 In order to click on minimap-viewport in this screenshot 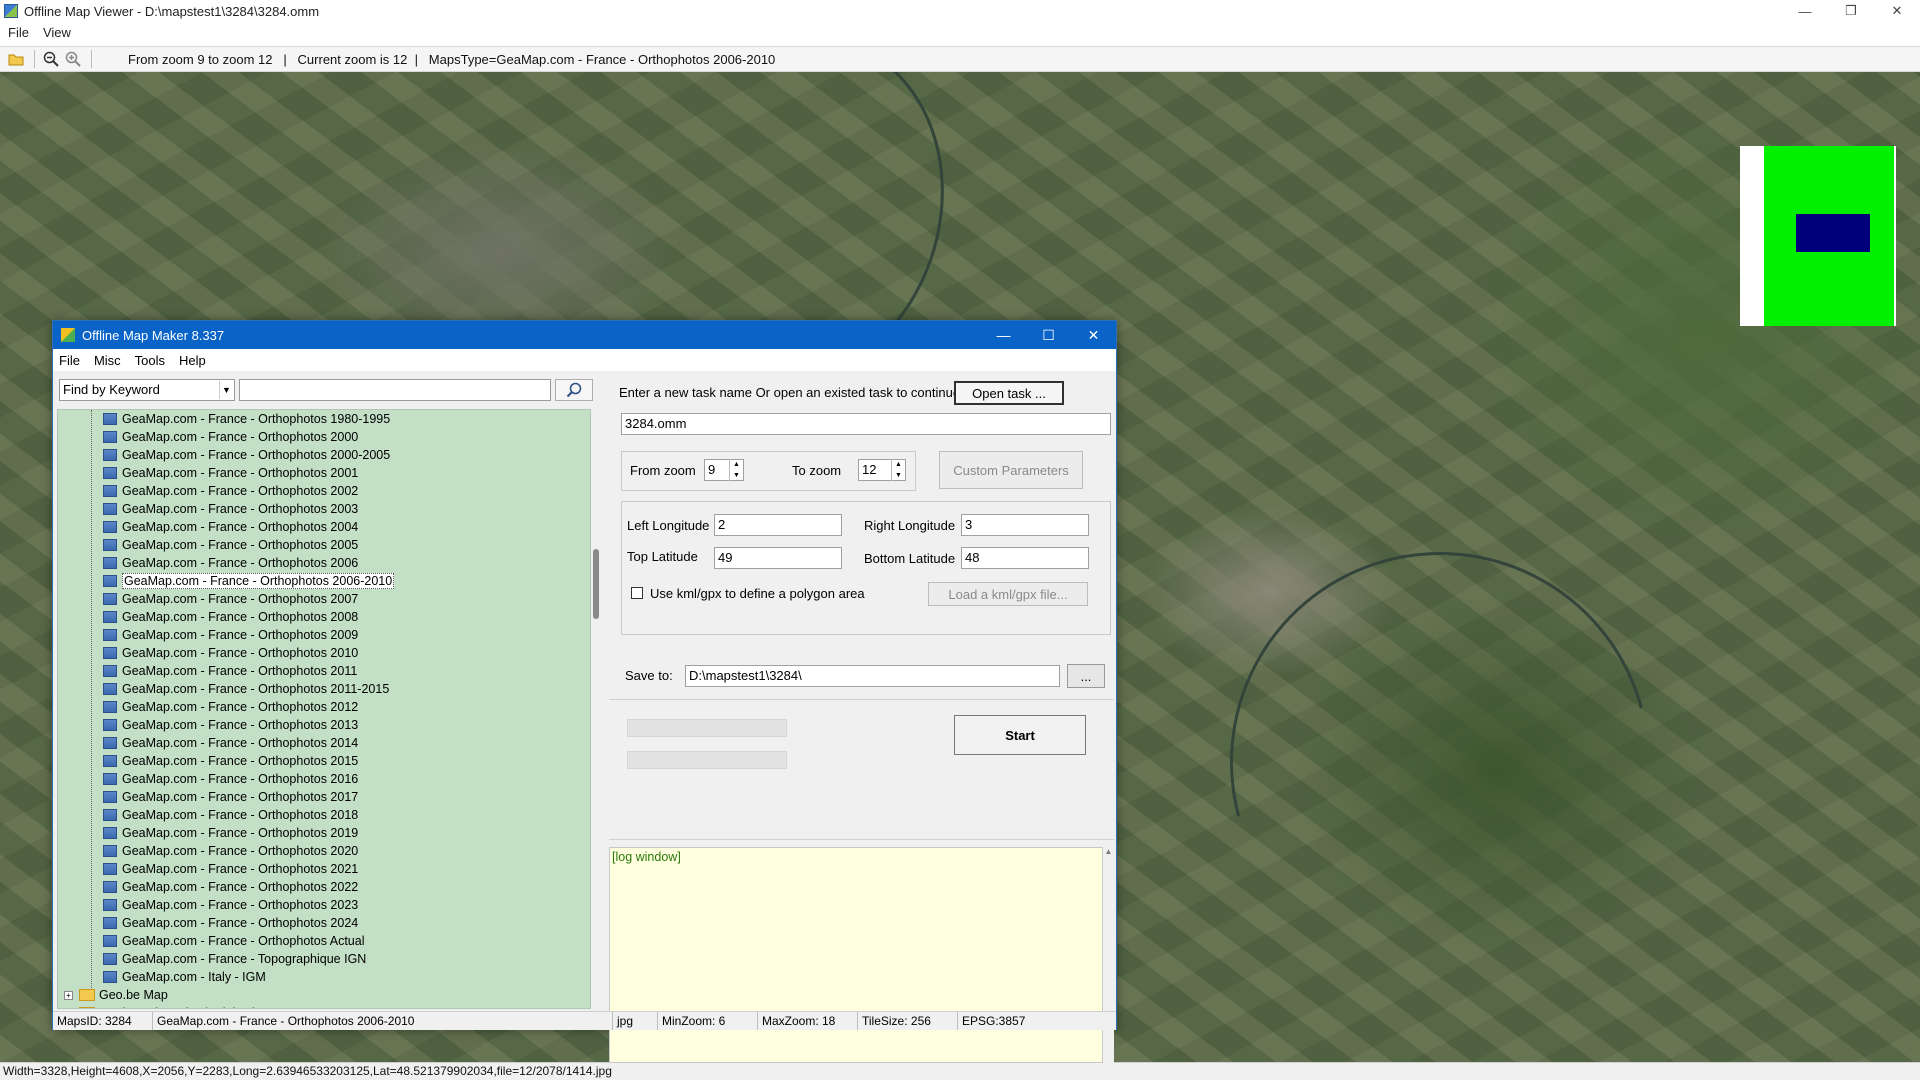, I will do `click(1833, 233)`.